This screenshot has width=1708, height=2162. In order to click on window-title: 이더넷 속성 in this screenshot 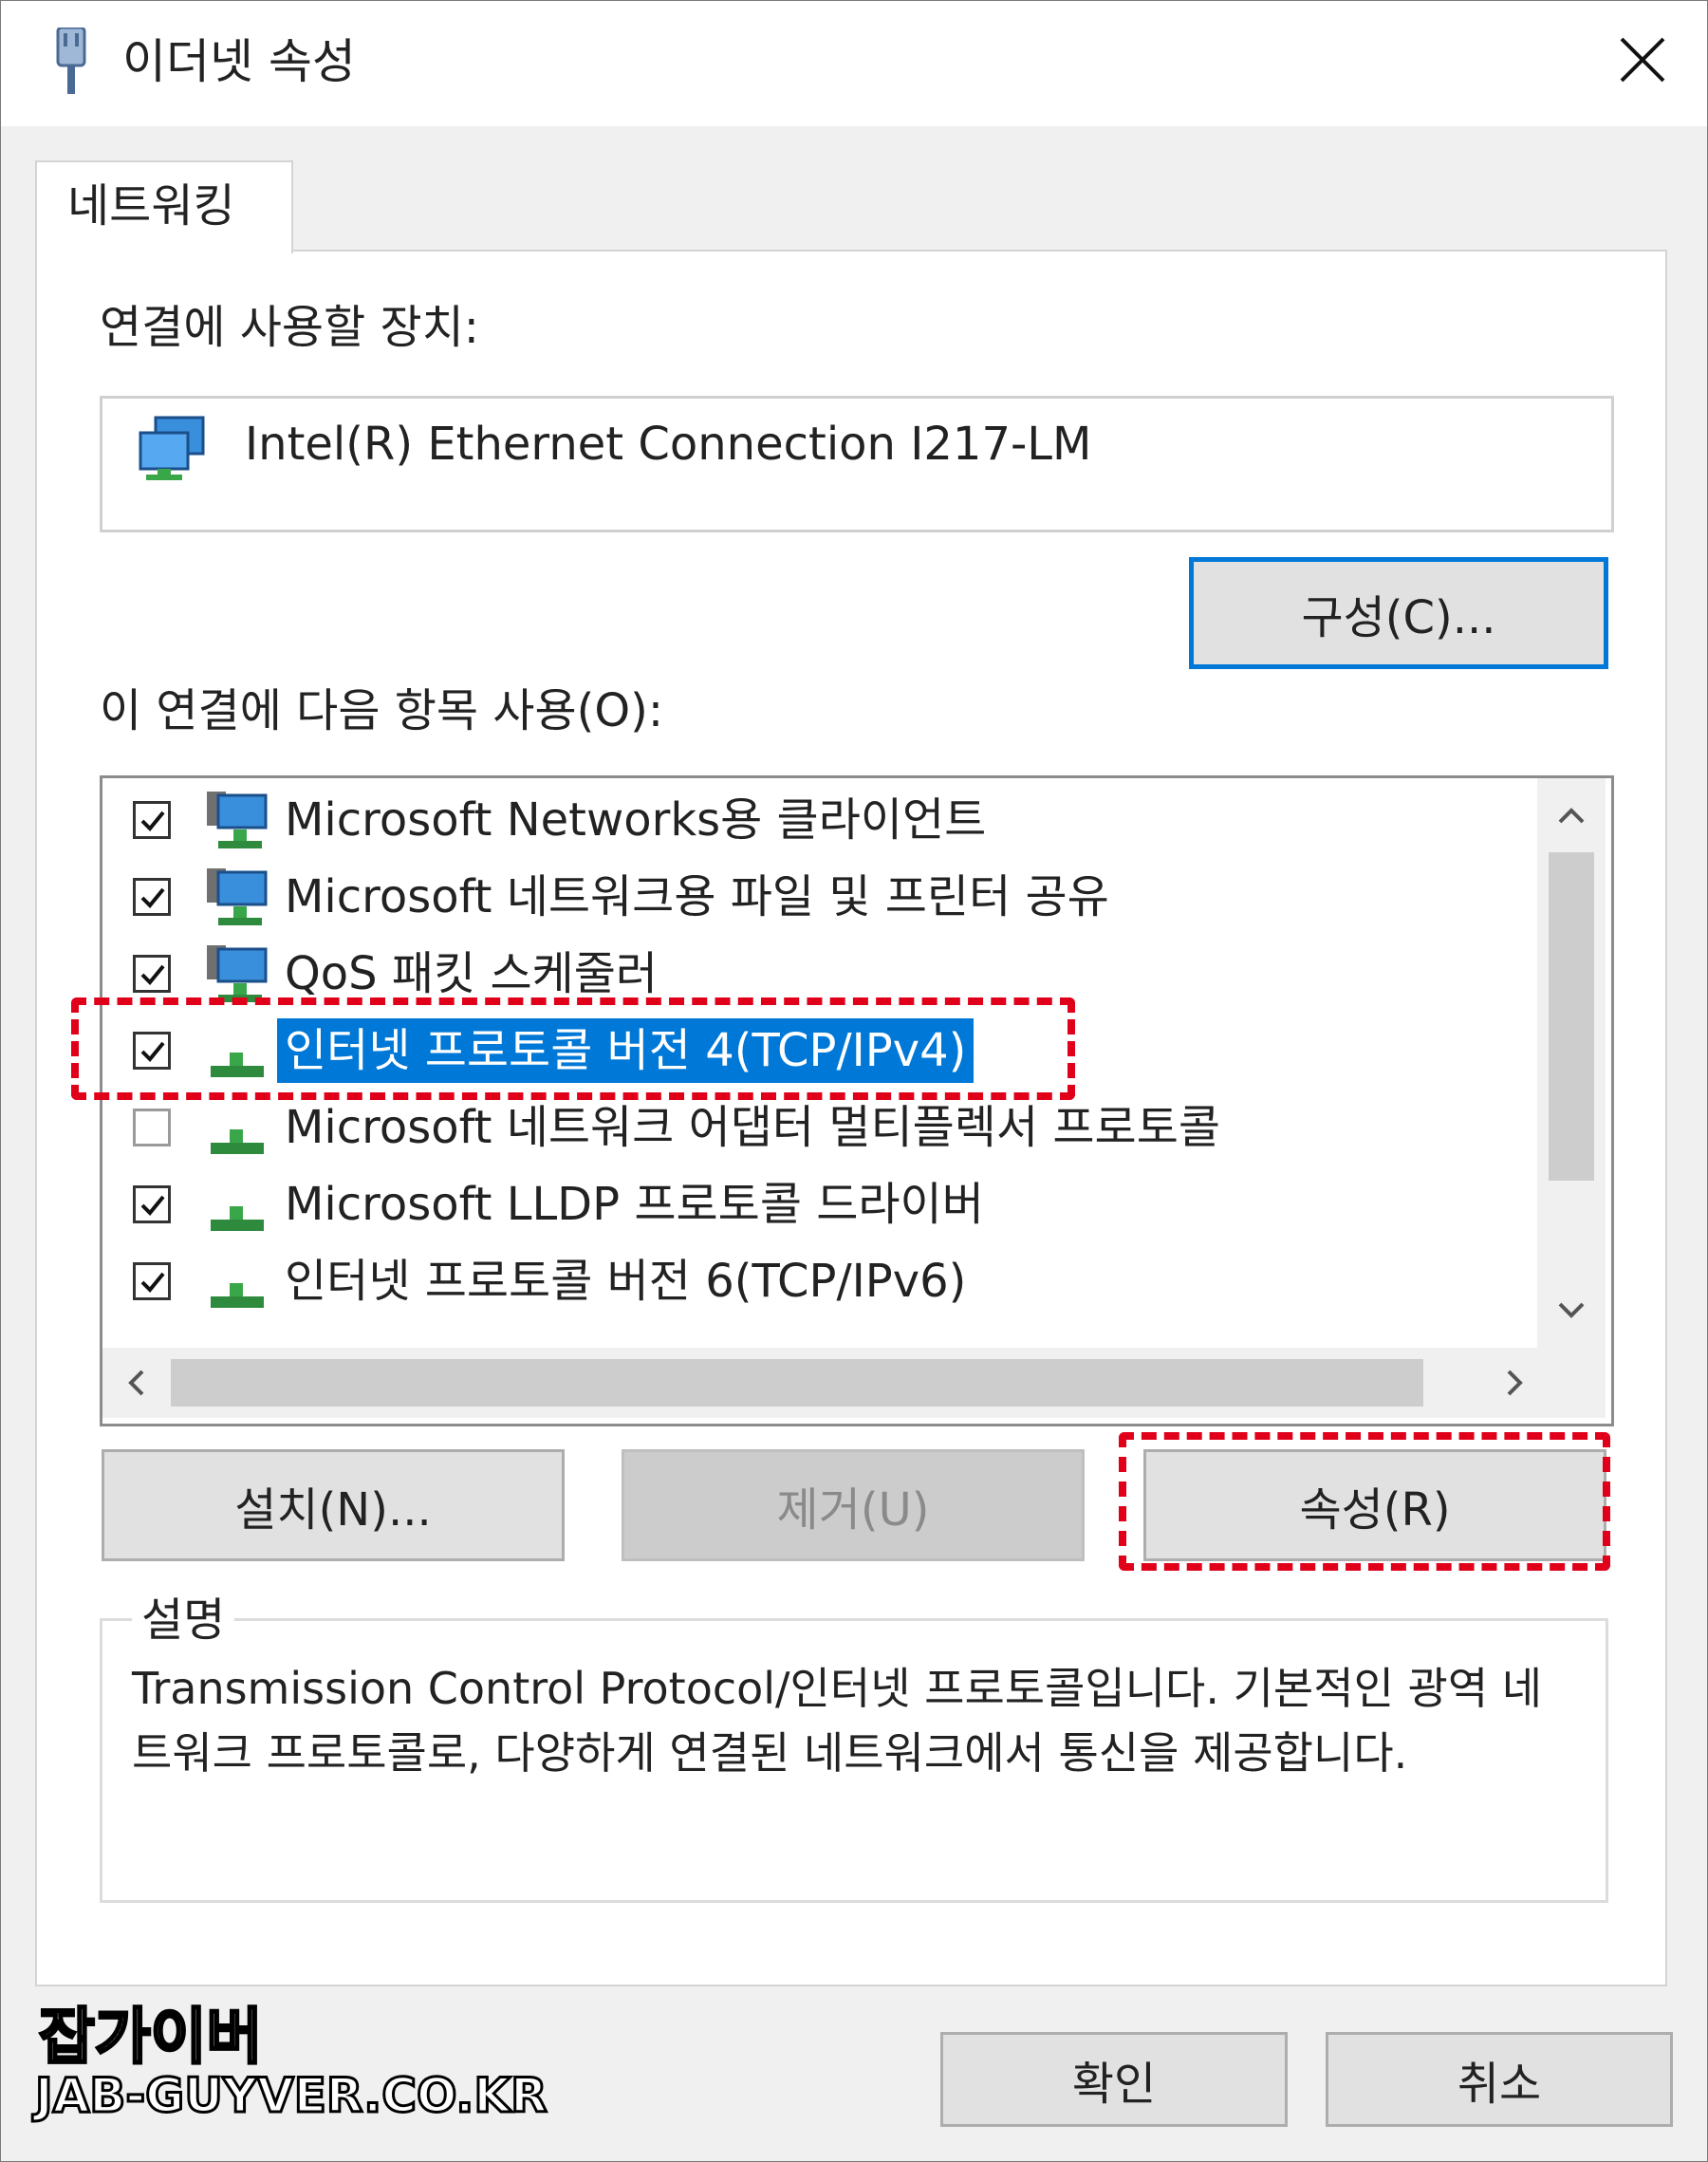, I will do `click(239, 62)`.